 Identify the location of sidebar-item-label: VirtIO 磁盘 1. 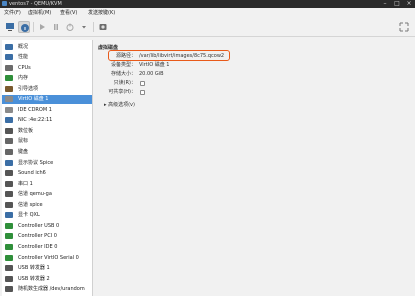
(33, 99).